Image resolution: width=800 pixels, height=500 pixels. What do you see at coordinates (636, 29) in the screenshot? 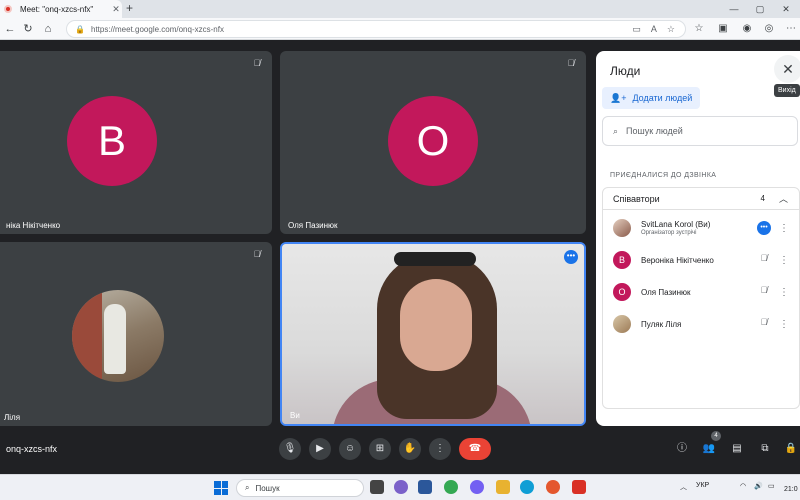
I see `camera-permission-icon: ▭` at bounding box center [636, 29].